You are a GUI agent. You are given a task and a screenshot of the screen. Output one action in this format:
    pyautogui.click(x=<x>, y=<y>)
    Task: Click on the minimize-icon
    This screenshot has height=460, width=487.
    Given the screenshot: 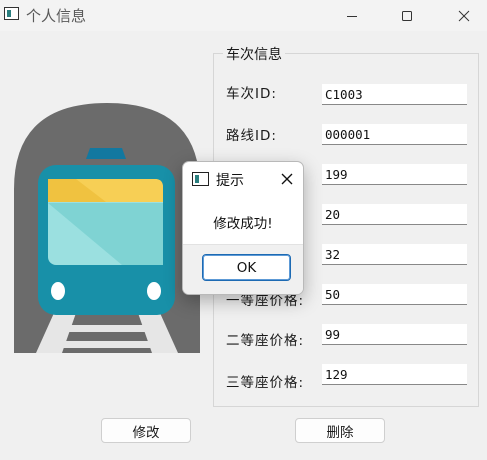 What is the action you would take?
    pyautogui.click(x=352, y=16)
    